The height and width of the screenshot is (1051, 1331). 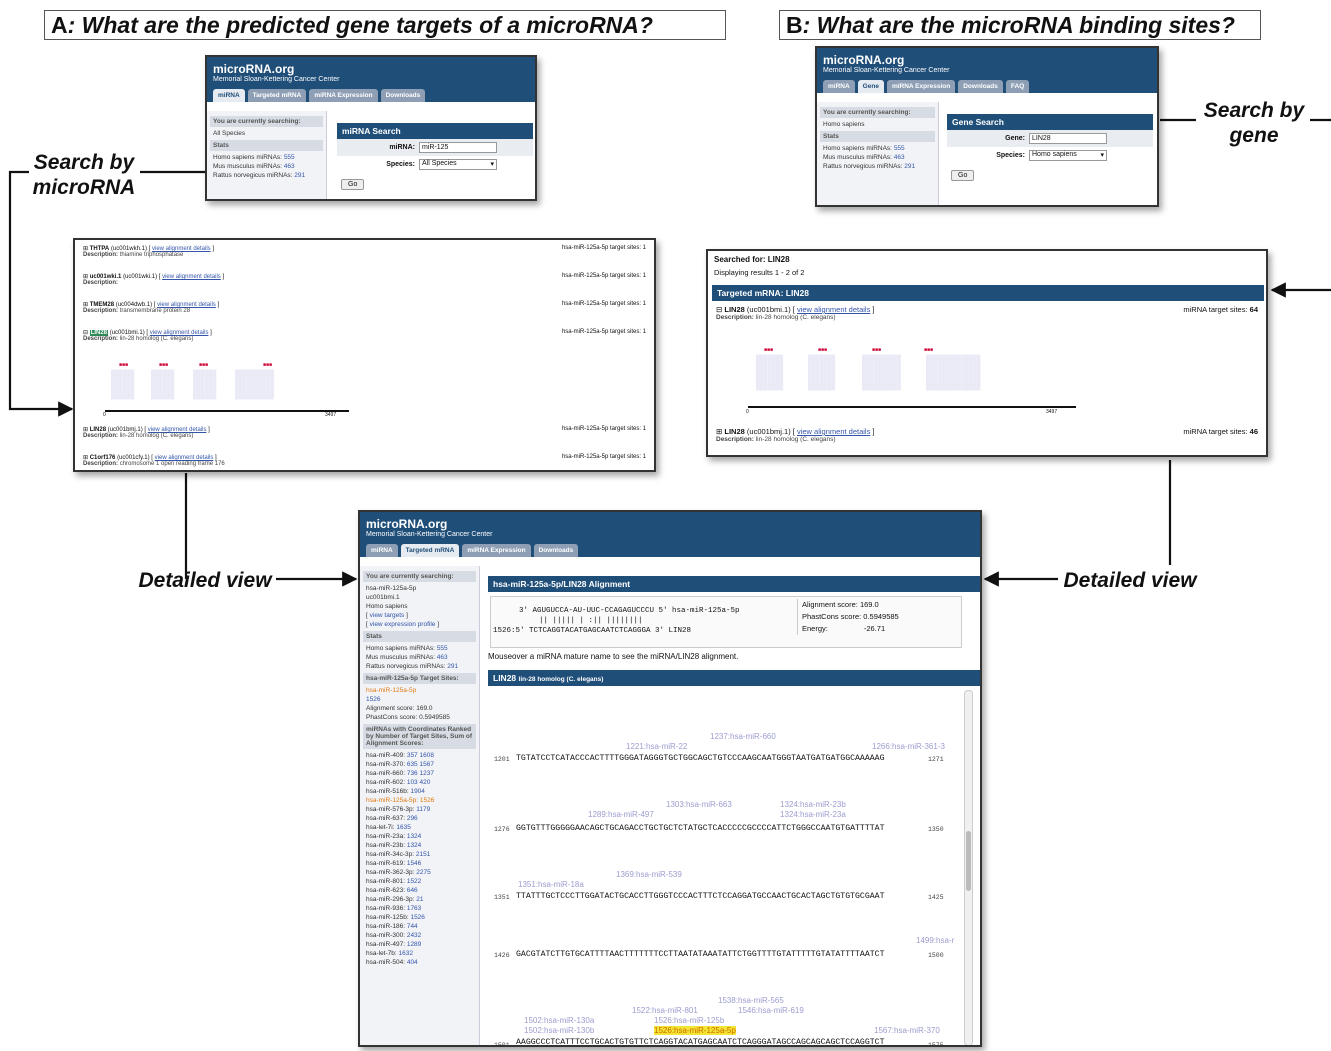 What do you see at coordinates (1017, 86) in the screenshot?
I see `tab-faq: FAQ` at bounding box center [1017, 86].